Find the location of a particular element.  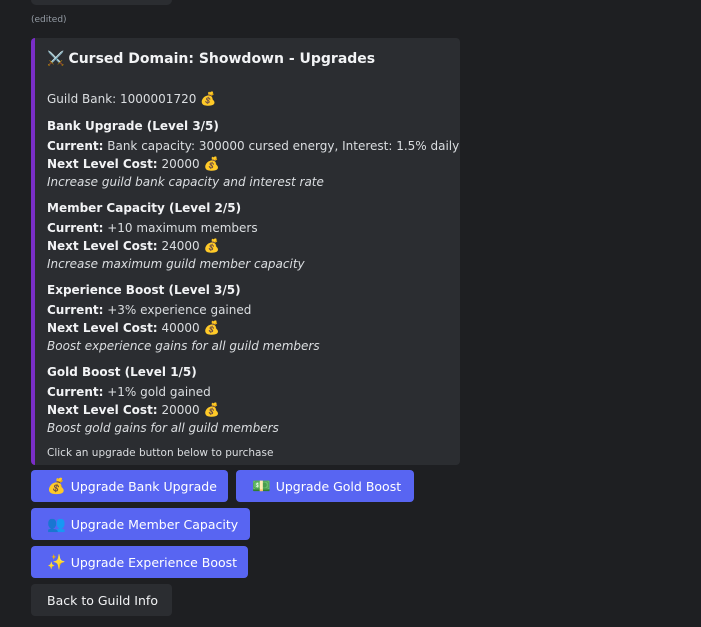

upgrade-member-button: 👥 Upgrade Member Capacity is located at coordinates (140, 524).